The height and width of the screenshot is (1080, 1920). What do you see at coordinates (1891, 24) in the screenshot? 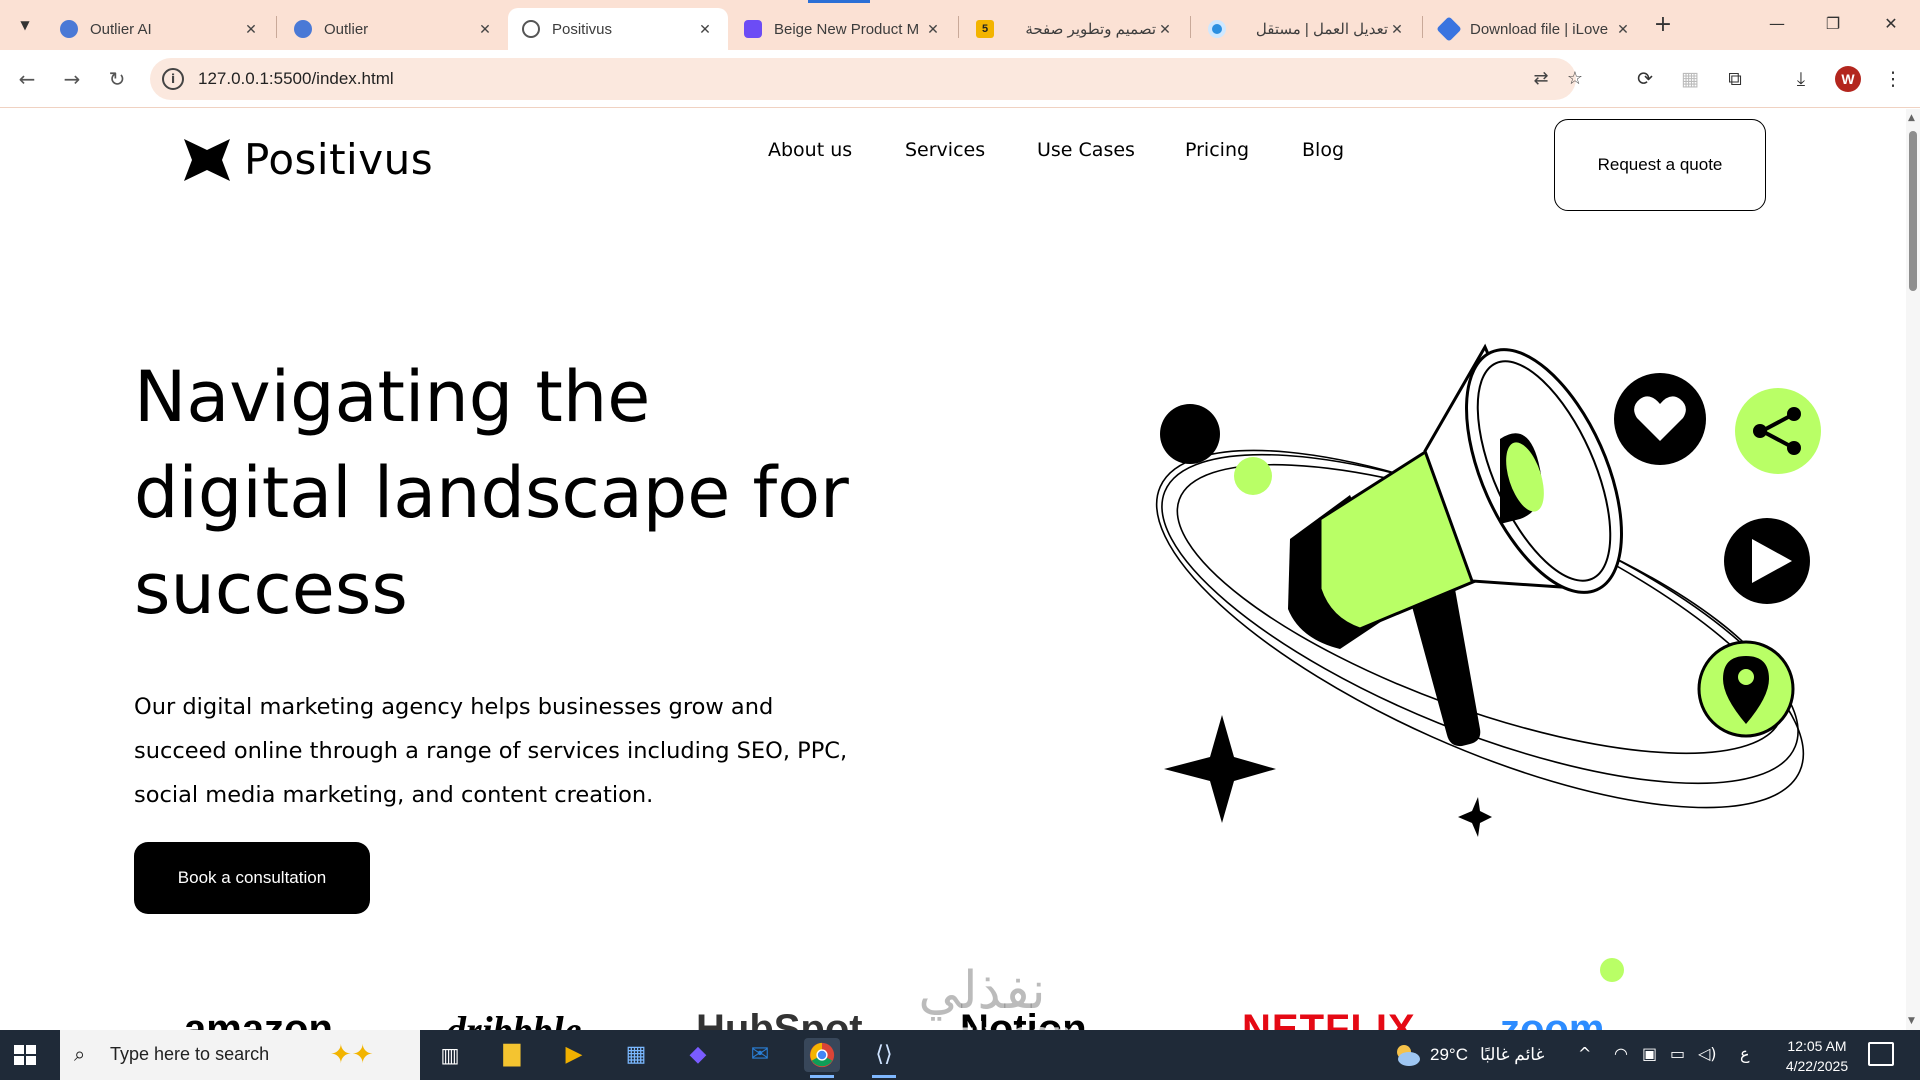
I see `close-window-icon: ✕` at bounding box center [1891, 24].